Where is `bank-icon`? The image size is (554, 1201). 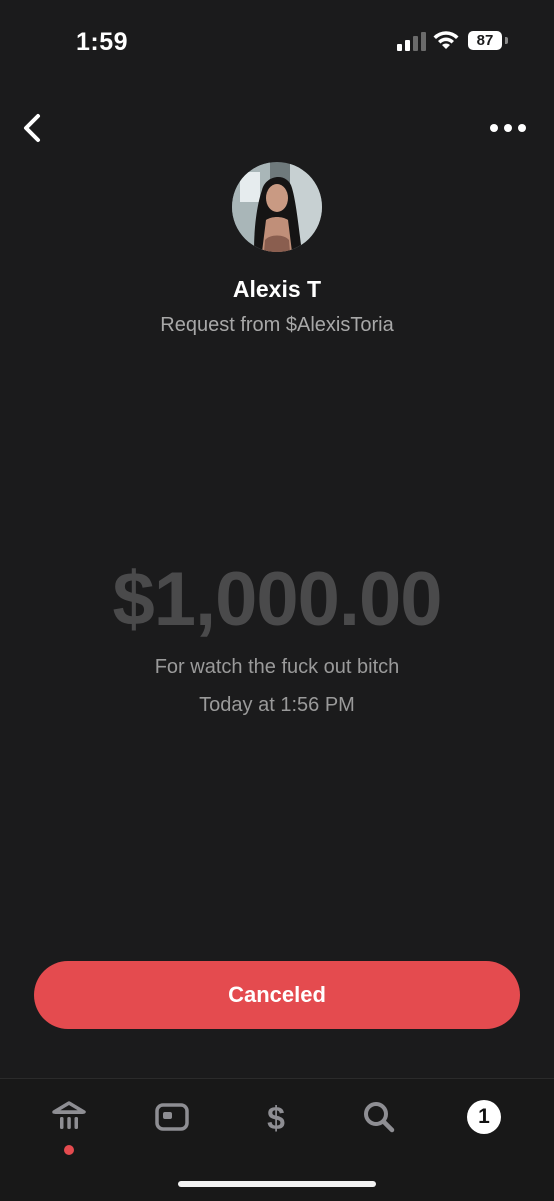
bank-icon is located at coordinates (69, 1115).